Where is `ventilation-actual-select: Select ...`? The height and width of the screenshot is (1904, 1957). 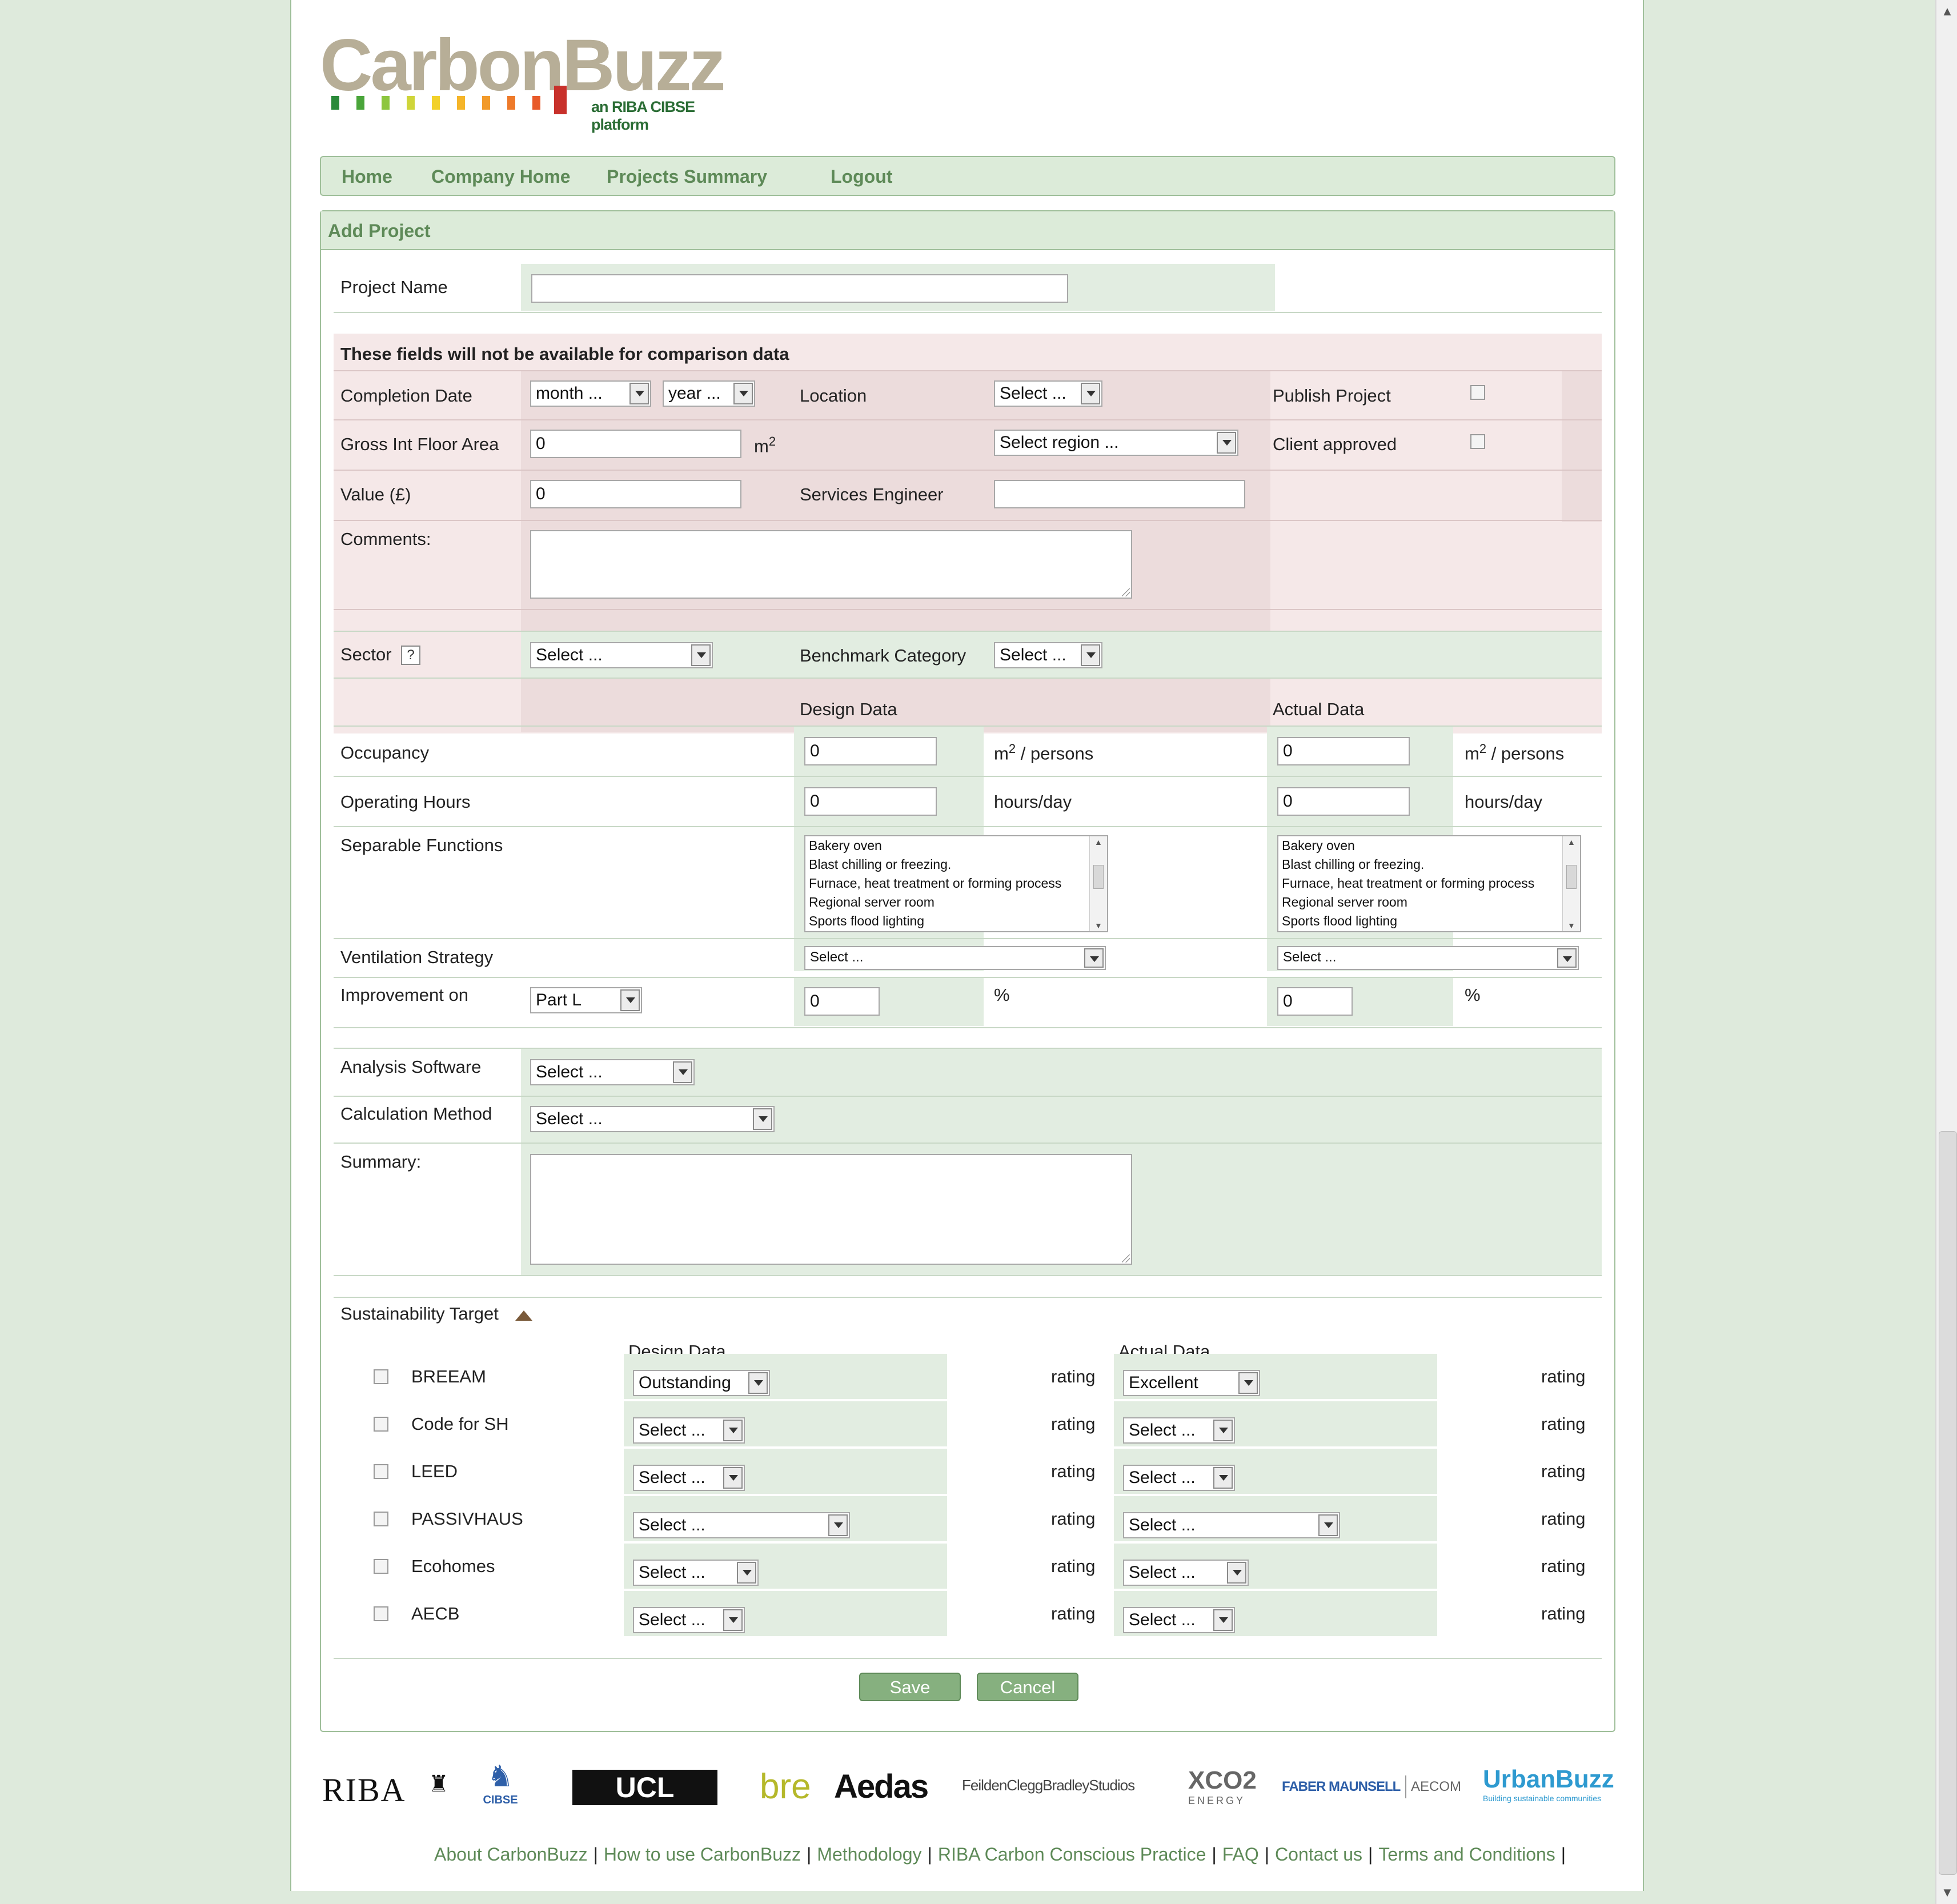
ventilation-actual-select: Select ... is located at coordinates (1428, 958).